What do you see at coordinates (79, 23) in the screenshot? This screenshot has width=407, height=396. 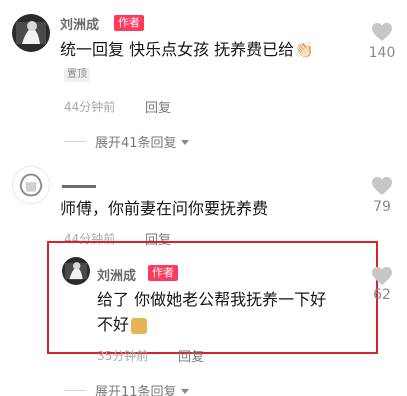 I see `comment-username: 刘洲成` at bounding box center [79, 23].